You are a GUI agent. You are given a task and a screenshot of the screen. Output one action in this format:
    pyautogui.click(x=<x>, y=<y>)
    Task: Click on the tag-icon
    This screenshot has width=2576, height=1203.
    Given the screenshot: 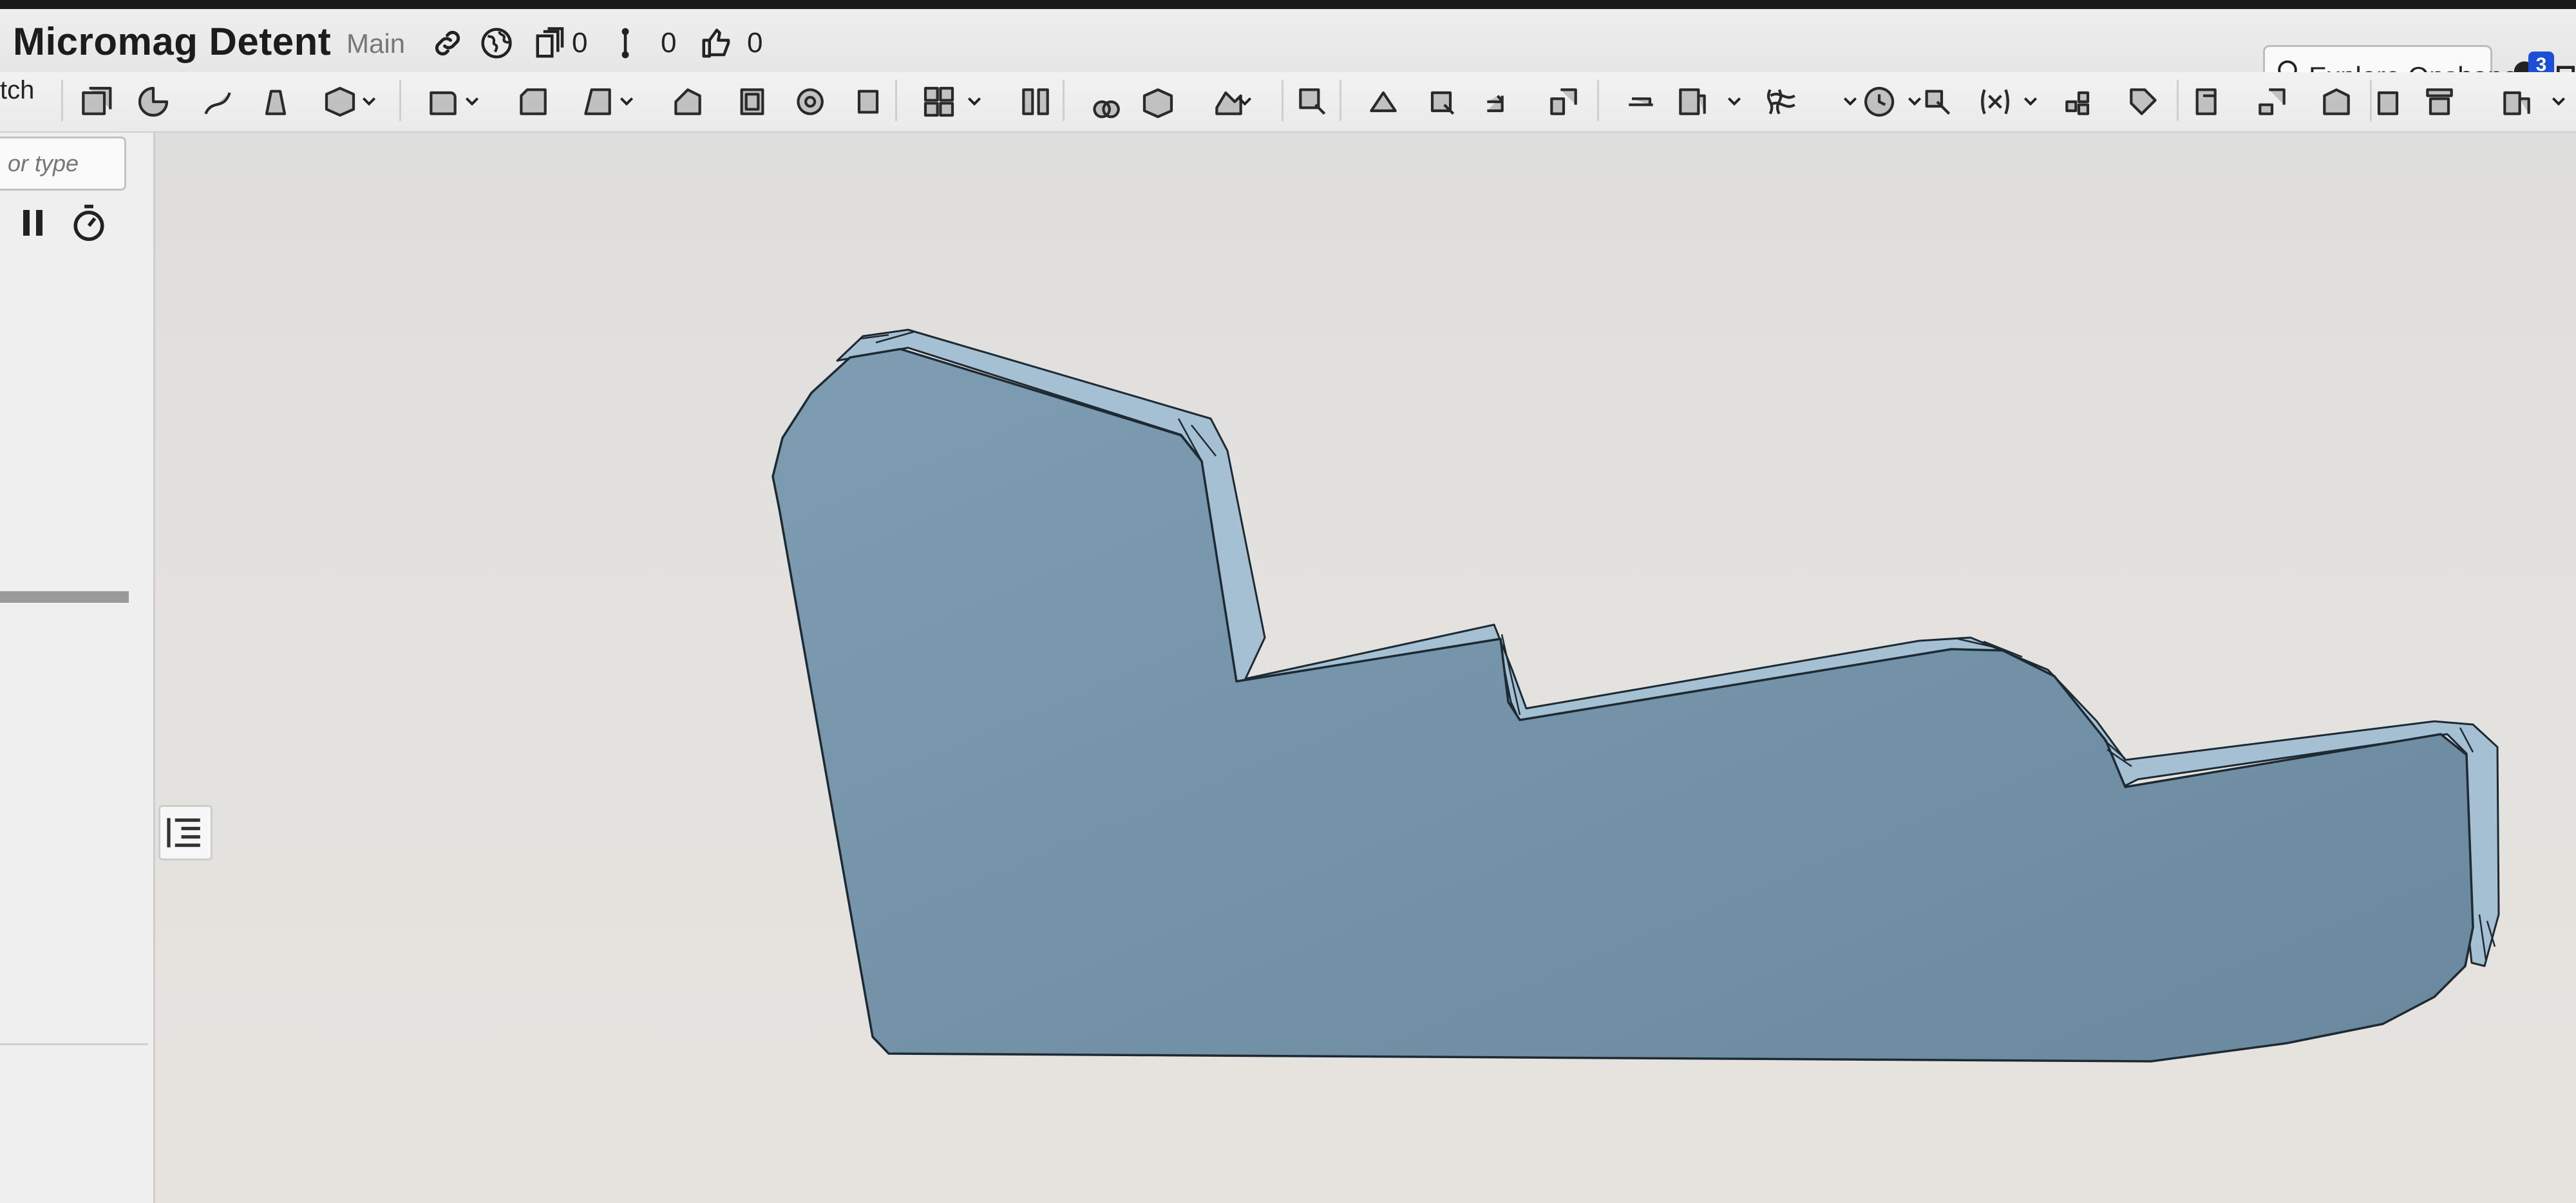 What is the action you would take?
    pyautogui.click(x=2143, y=102)
    